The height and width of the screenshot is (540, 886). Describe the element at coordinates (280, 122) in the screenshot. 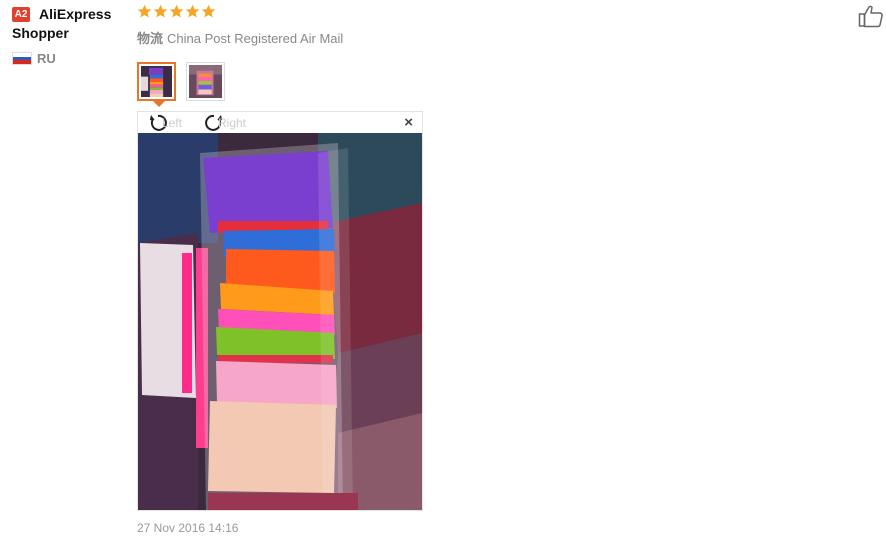

I see `viewer-toolbar: Left Right ×` at that location.